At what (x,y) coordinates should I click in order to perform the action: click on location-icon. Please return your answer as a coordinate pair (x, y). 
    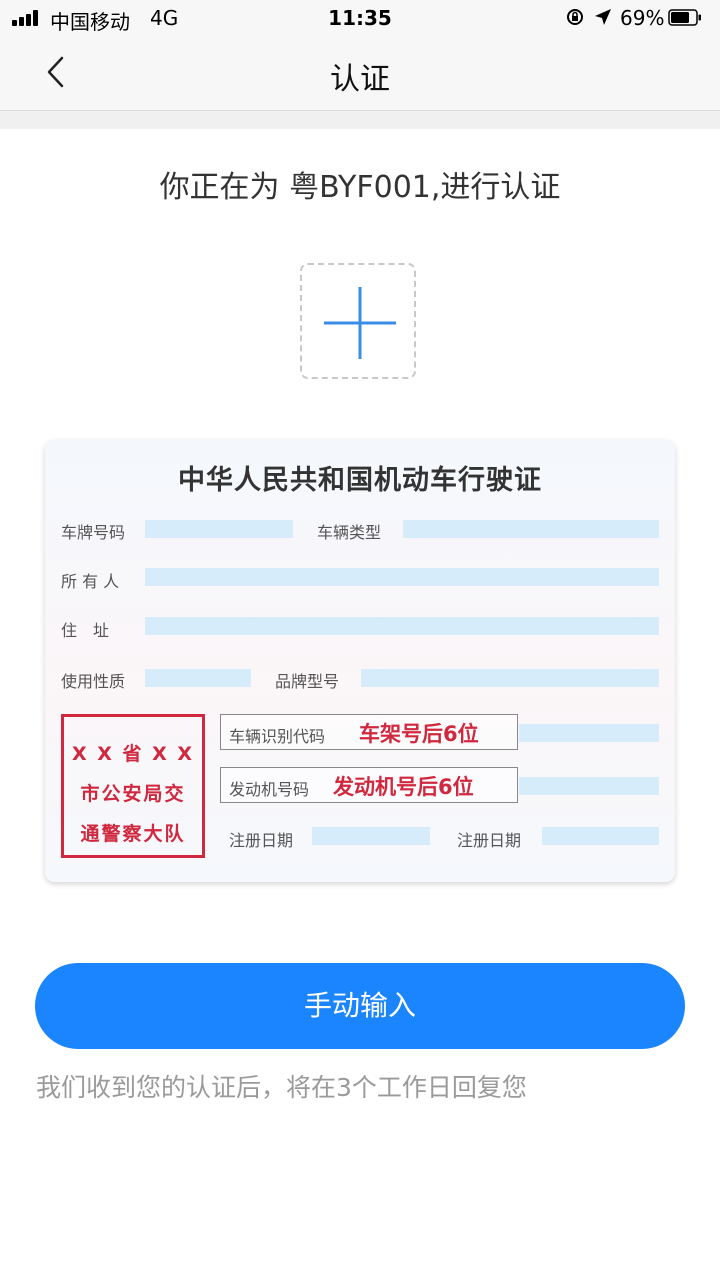
    Looking at the image, I should click on (603, 17).